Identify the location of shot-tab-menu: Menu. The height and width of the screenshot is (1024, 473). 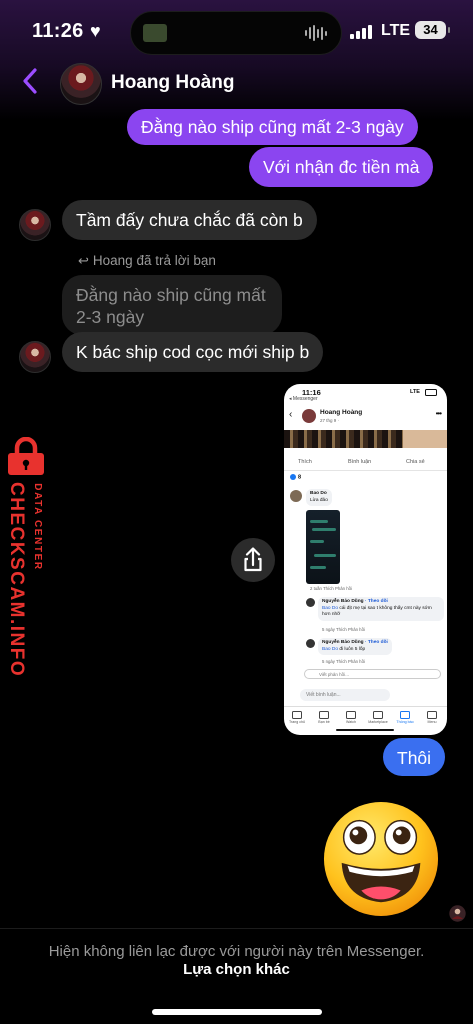
(432, 717).